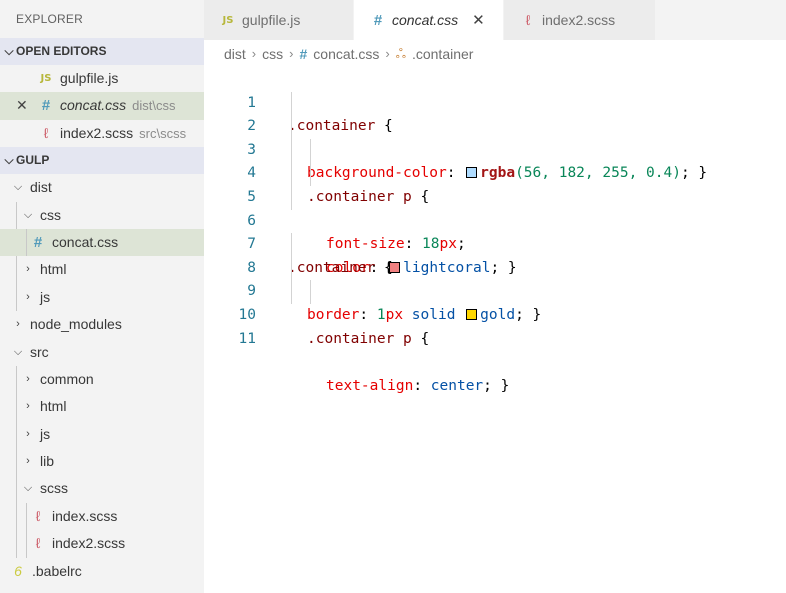 Image resolution: width=786 pixels, height=593 pixels. Describe the element at coordinates (102, 270) in the screenshot. I see `tree-folder-html: › html` at that location.